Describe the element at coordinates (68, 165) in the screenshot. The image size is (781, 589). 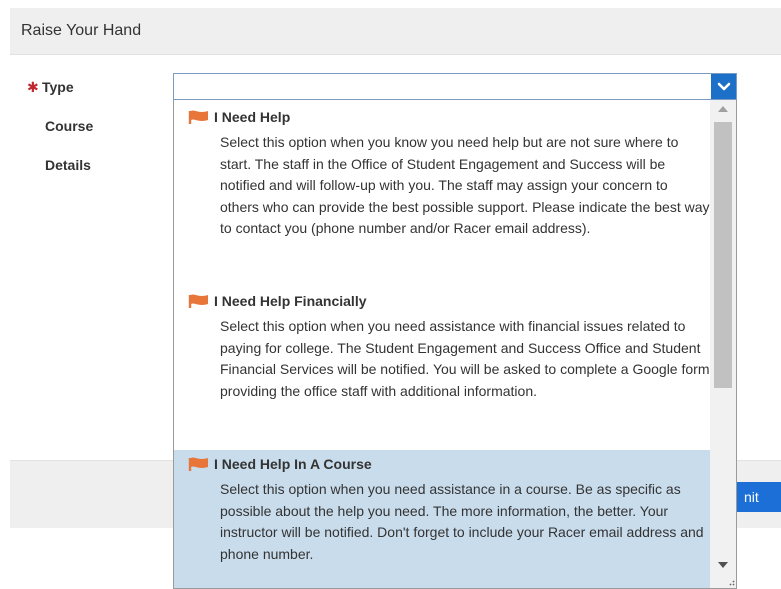
I see `details-label: Details` at that location.